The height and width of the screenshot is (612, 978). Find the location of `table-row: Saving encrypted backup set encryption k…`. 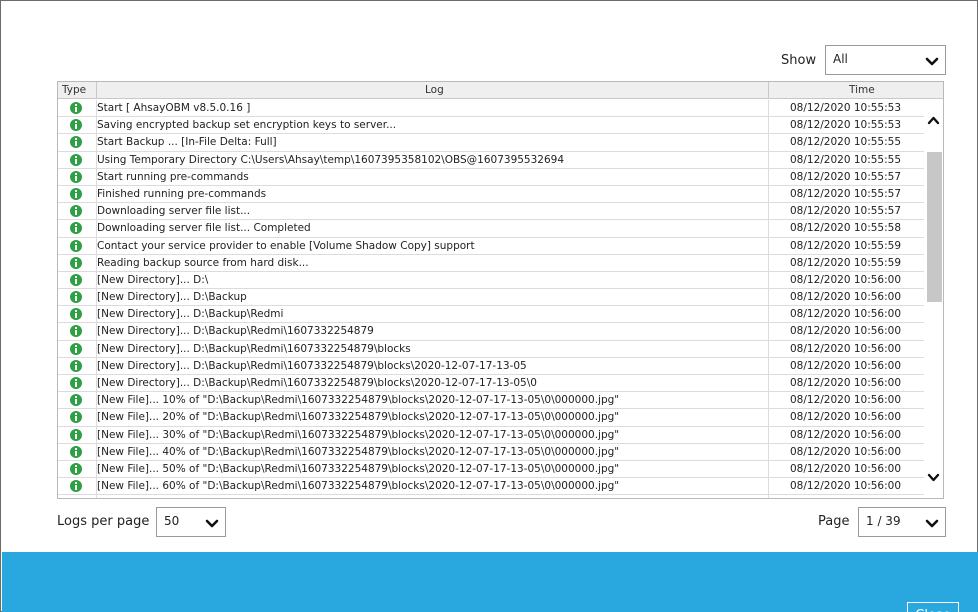

table-row: Saving encrypted backup set encryption k… is located at coordinates (491, 126).